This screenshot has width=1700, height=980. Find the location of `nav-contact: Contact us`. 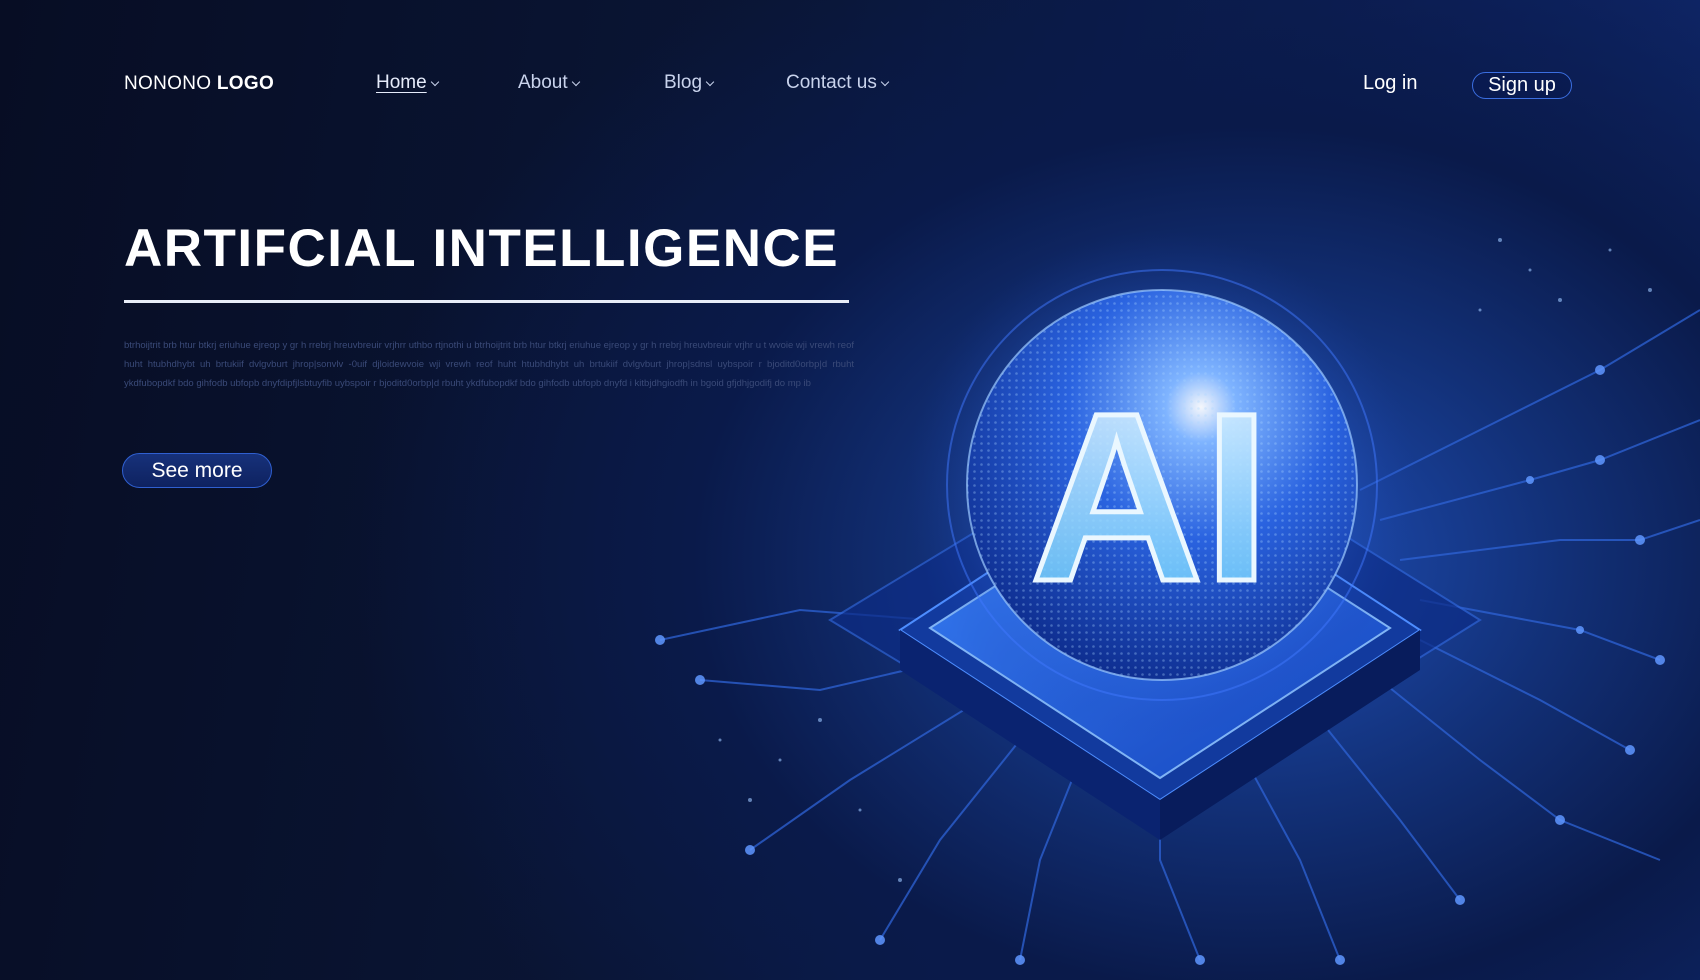

nav-contact: Contact us is located at coordinates (838, 83).